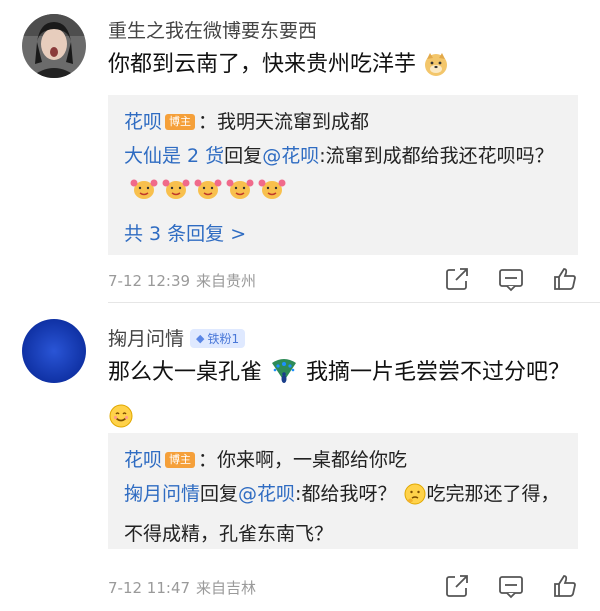 The image size is (600, 611). Describe the element at coordinates (218, 338) in the screenshot. I see `fan-badge: ◆ 铁粉1` at that location.